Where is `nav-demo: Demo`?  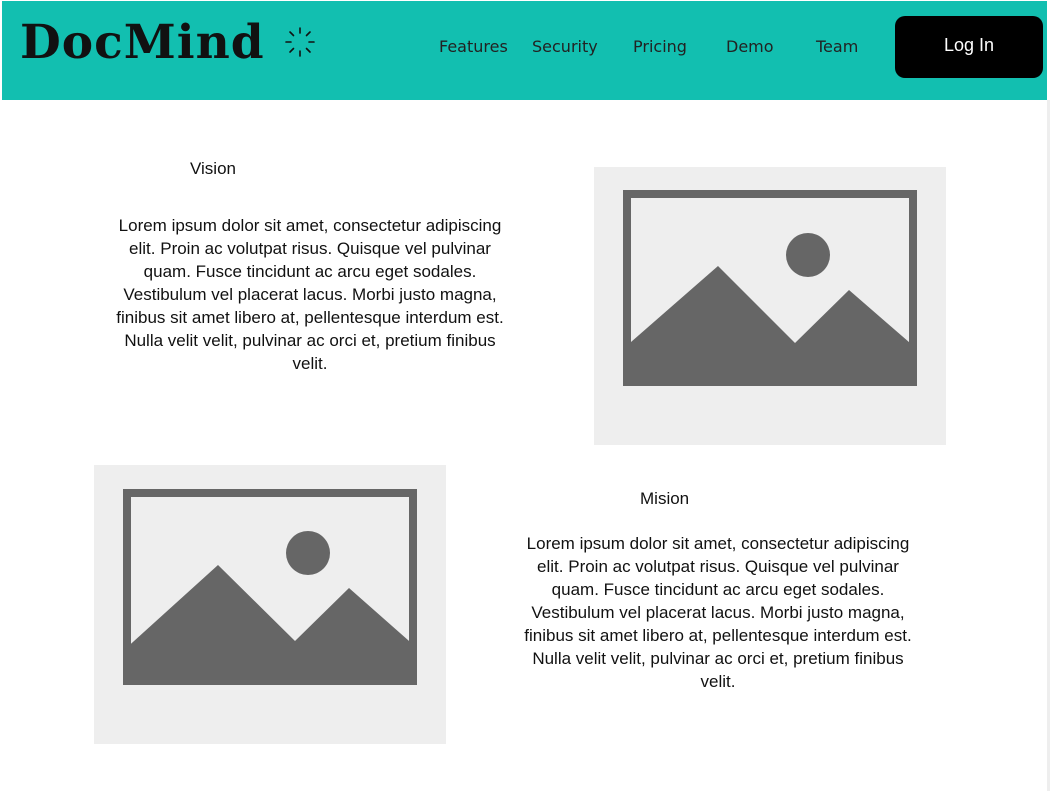
nav-demo: Demo is located at coordinates (750, 46).